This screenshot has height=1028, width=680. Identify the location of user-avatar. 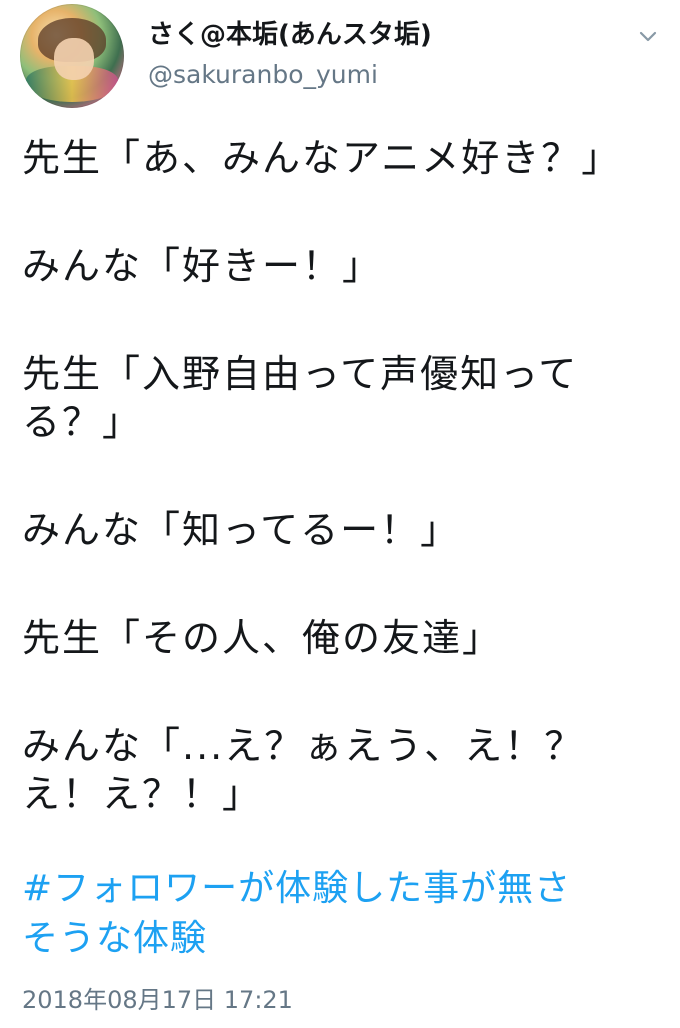
(72, 56).